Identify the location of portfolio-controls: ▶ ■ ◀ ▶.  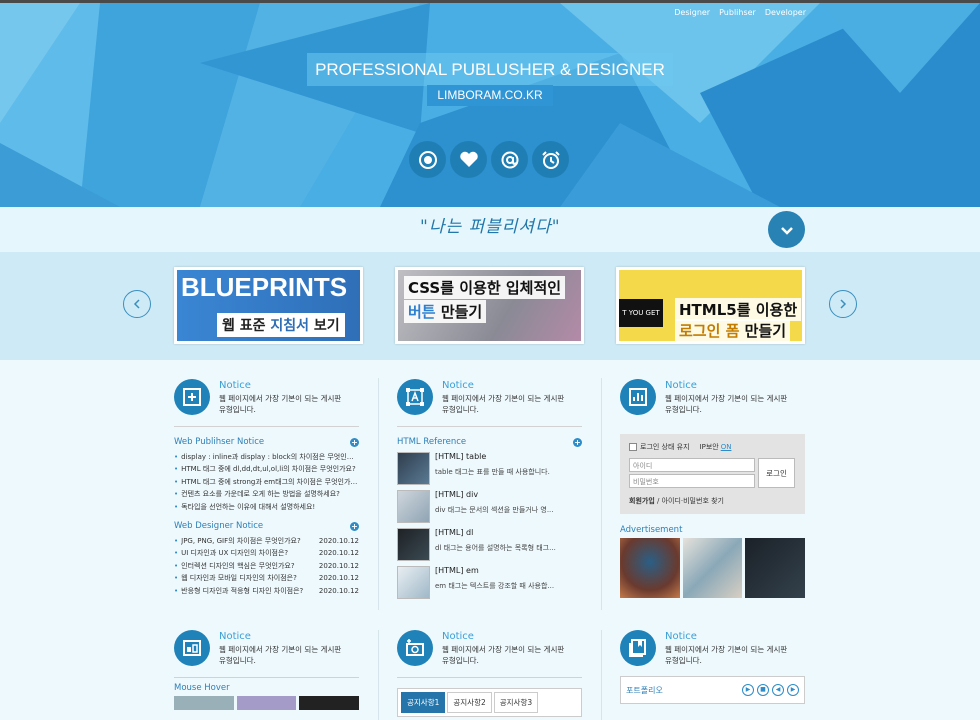
(770, 690).